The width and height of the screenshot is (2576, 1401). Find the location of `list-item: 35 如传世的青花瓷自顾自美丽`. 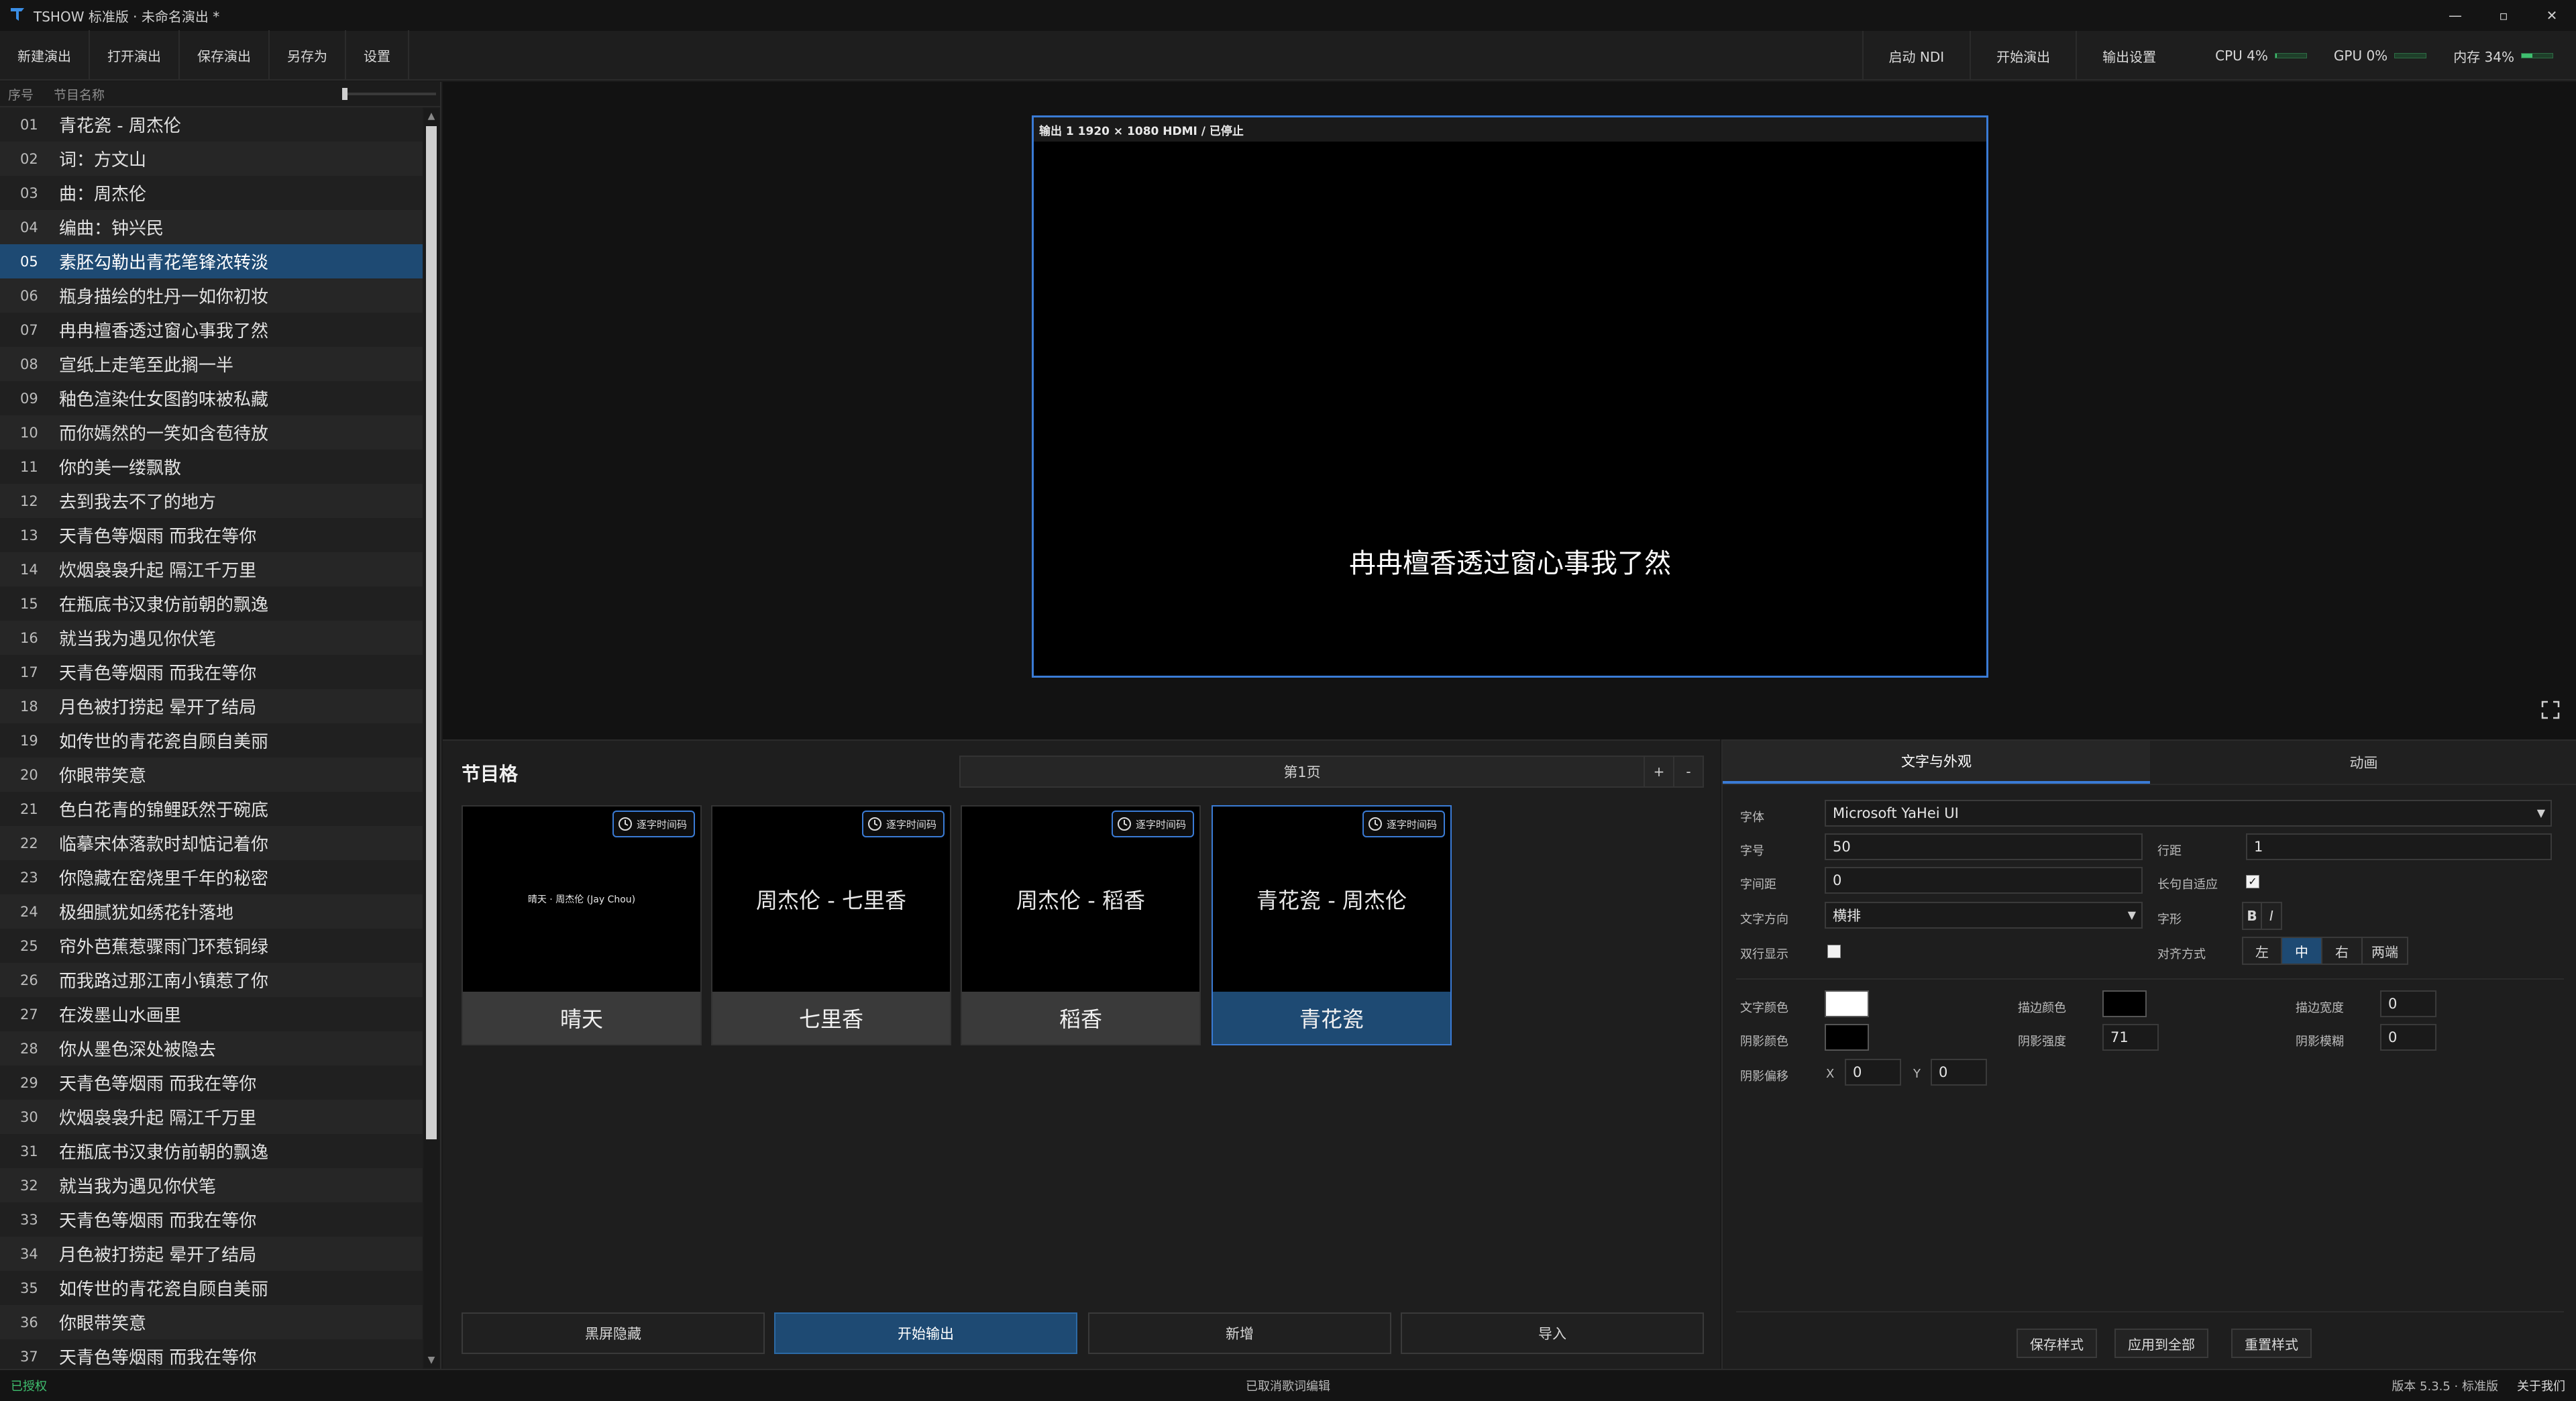

list-item: 35 如传世的青花瓷自顾自美丽 is located at coordinates (211, 1288).